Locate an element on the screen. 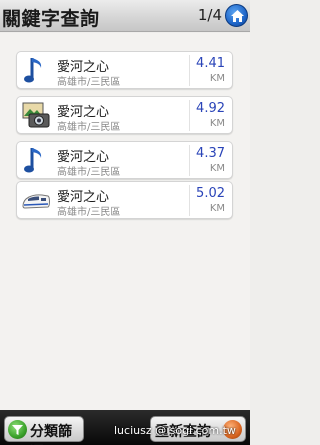 This screenshot has height=445, width=320. list-item: 愛河之心 高雄市/三民區 5.02 KM is located at coordinates (124, 200).